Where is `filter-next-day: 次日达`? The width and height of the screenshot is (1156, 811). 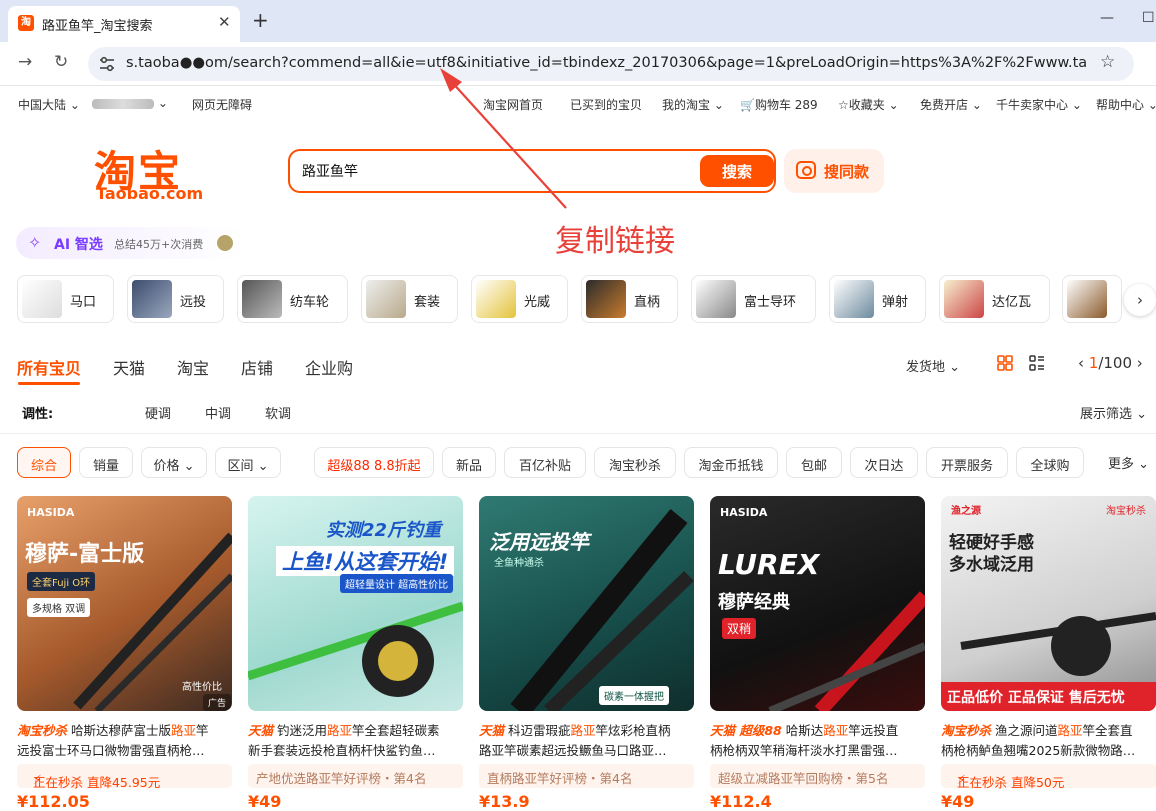
filter-next-day: 次日达 is located at coordinates (884, 462).